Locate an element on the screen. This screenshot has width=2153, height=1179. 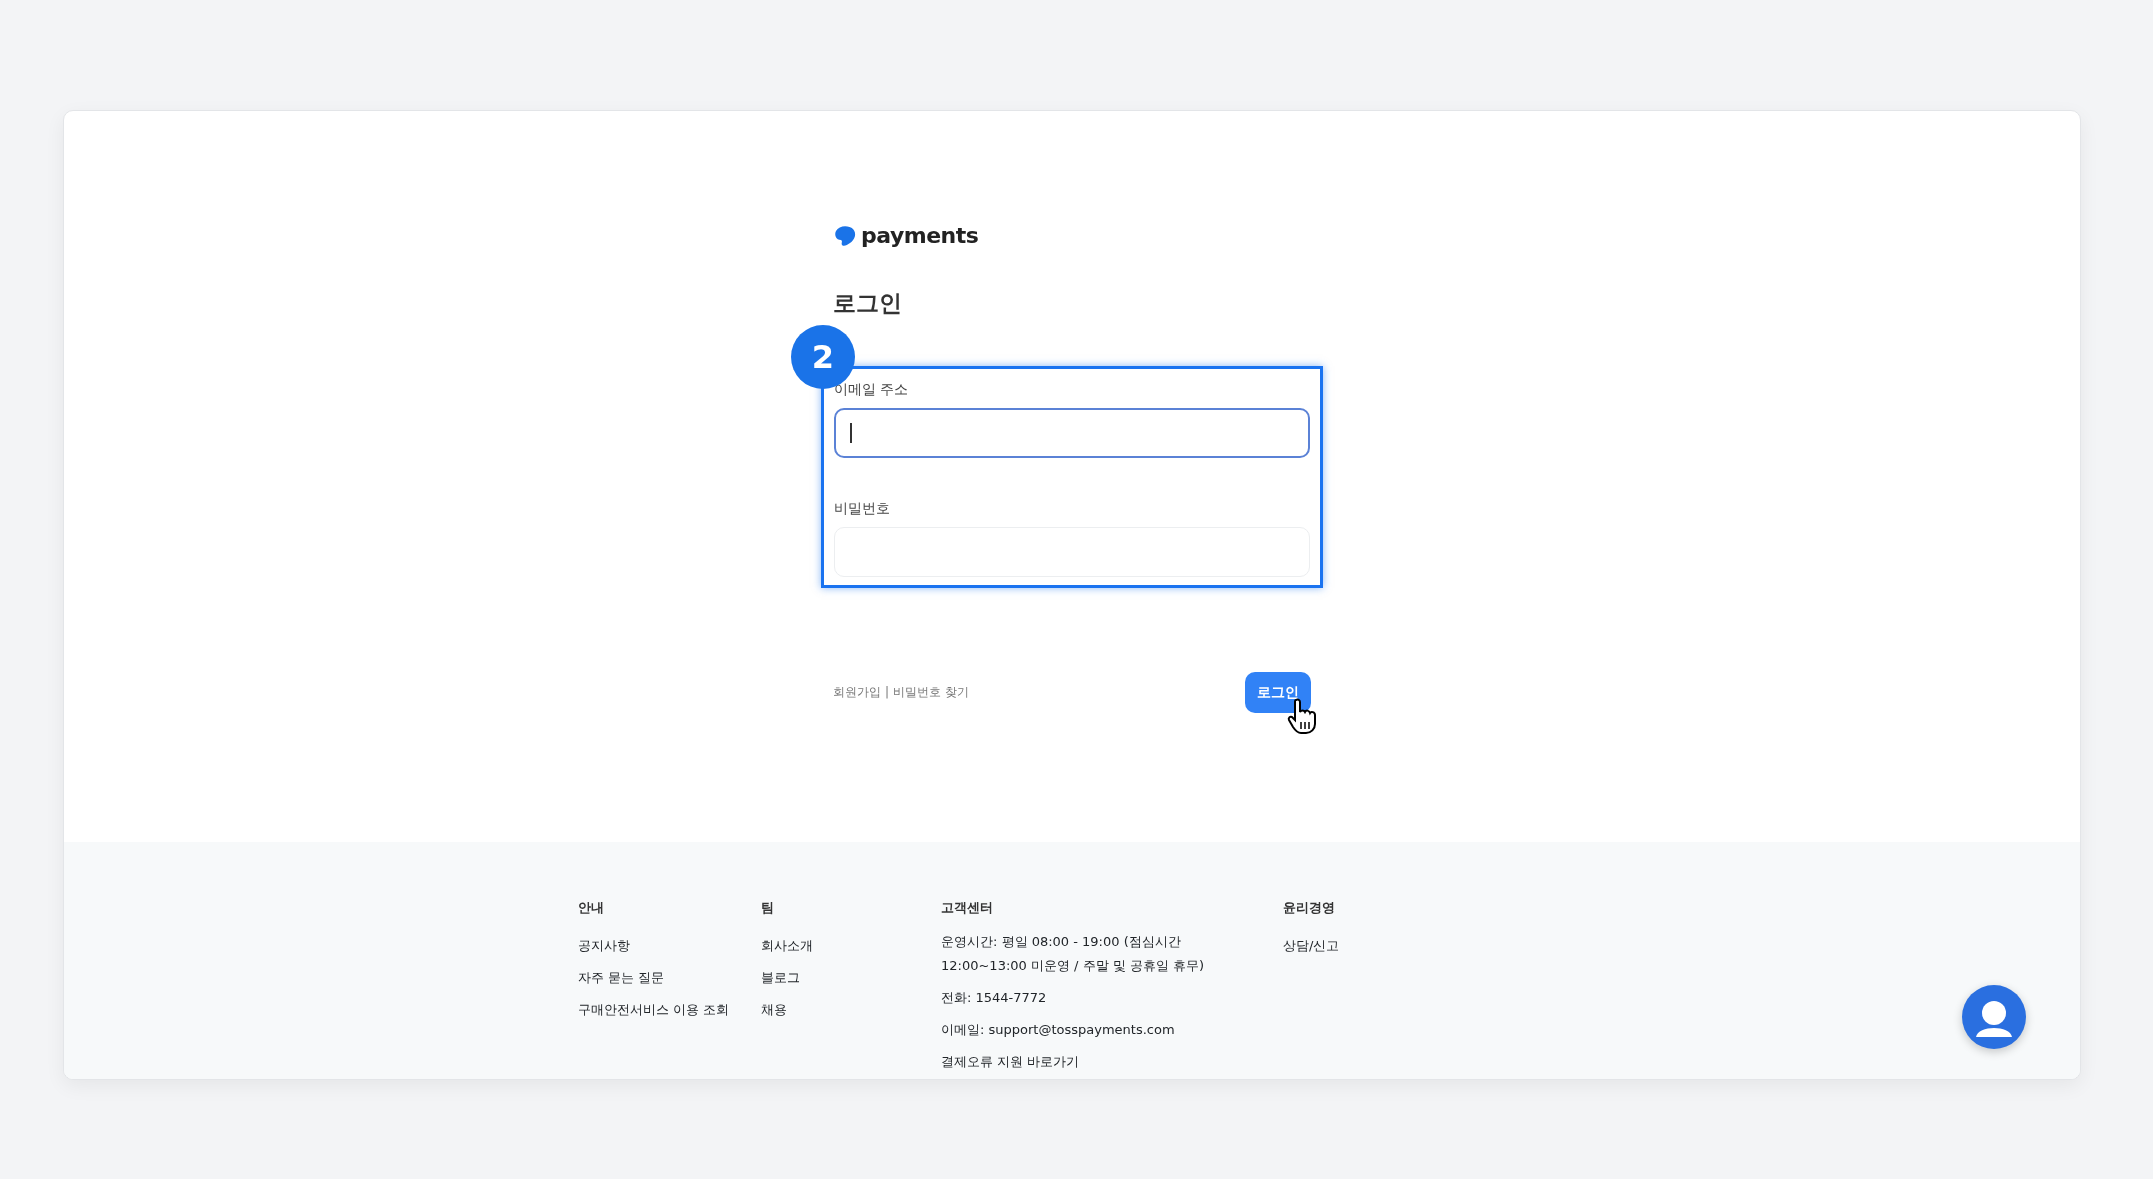
footer-link: 블로그 is located at coordinates (851, 977).